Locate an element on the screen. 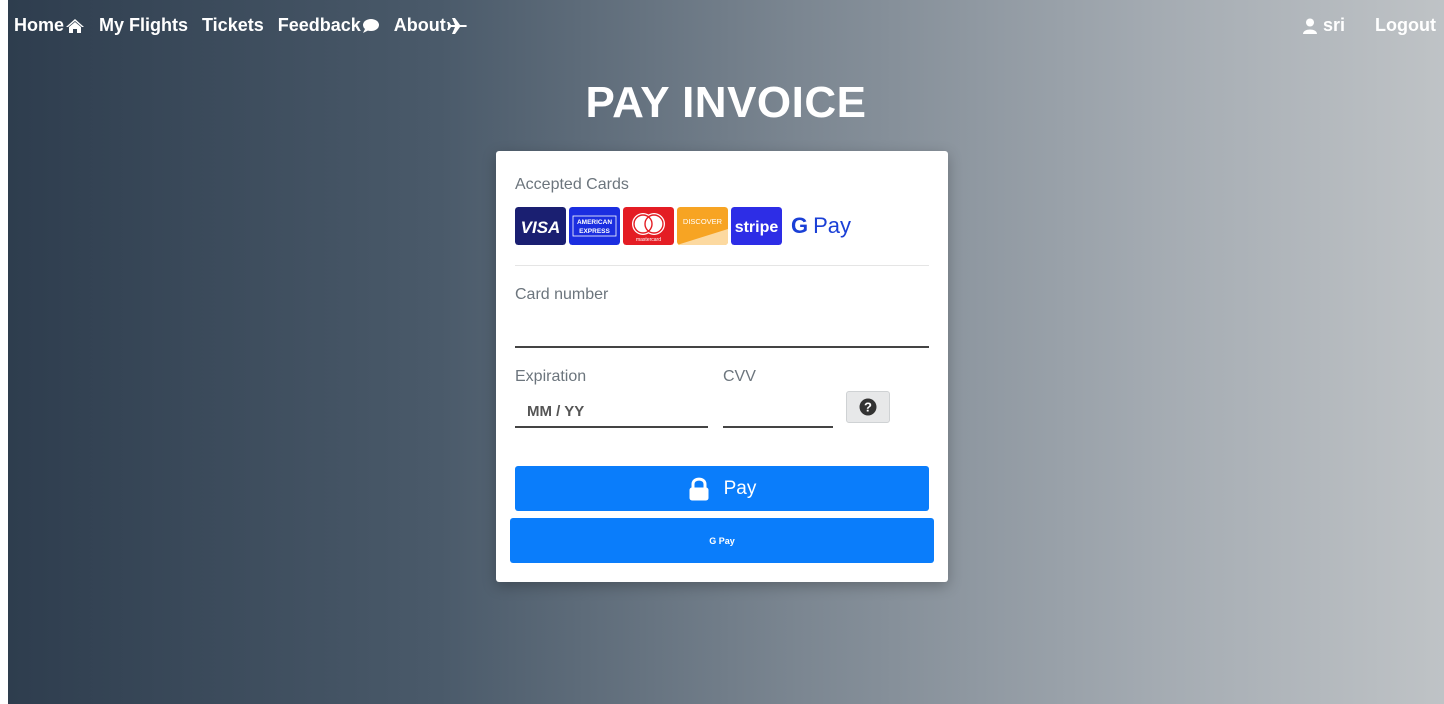 The image size is (1444, 704). section-divider is located at coordinates (722, 265).